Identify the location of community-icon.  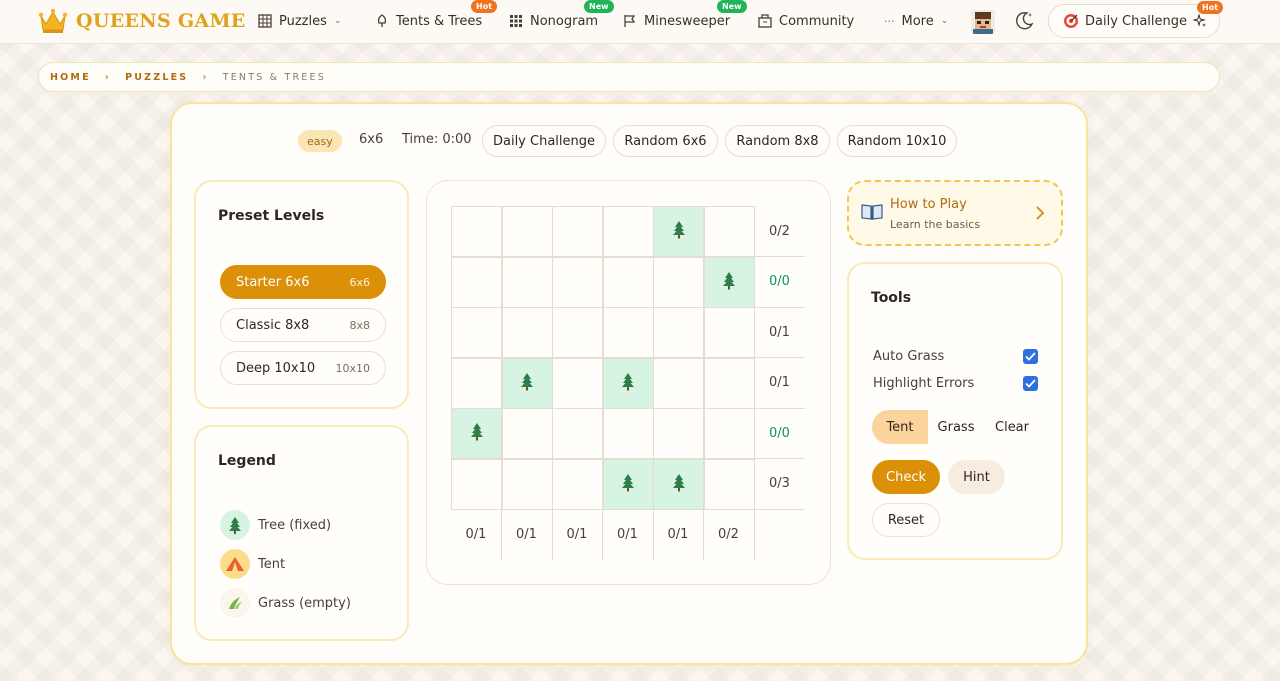
(765, 21).